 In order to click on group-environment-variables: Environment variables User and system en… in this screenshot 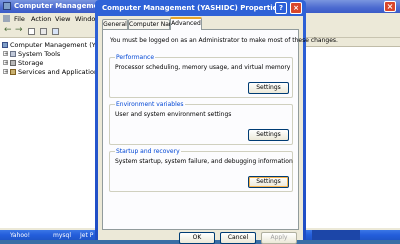, I will do `click(201, 123)`.